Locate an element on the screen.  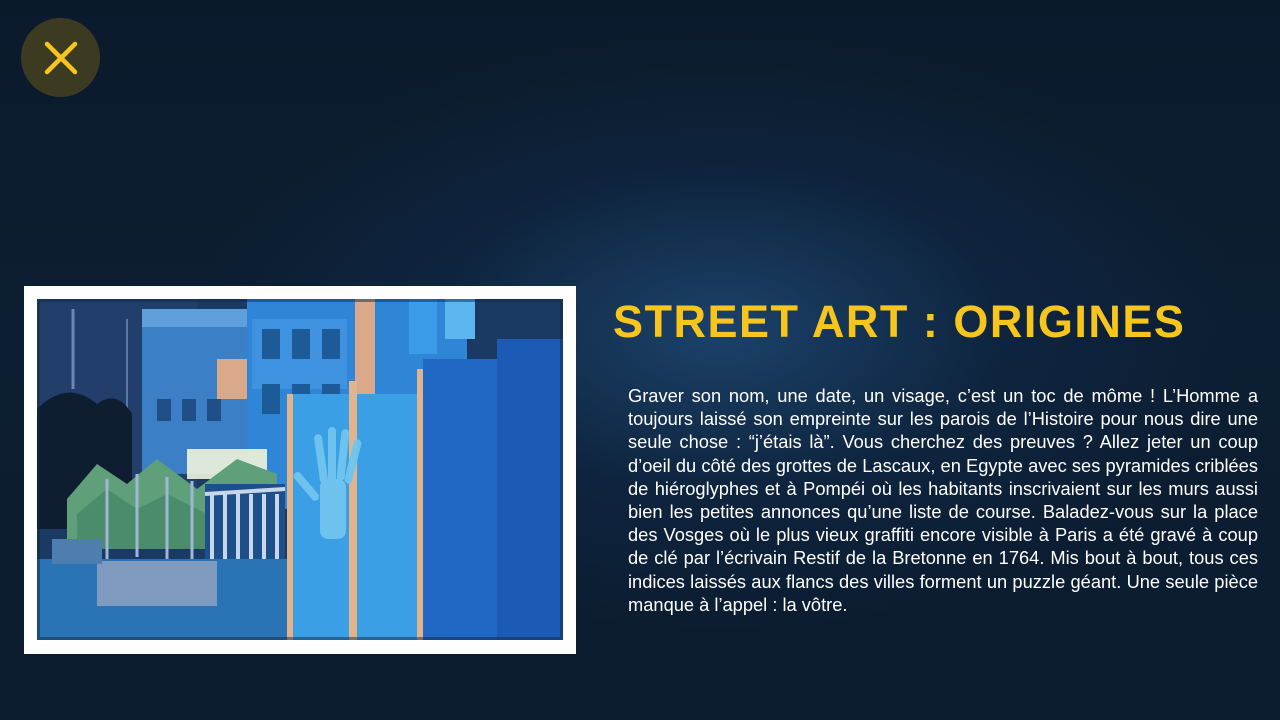
page-title: STREET ART : ORIGINES is located at coordinates (899, 321).